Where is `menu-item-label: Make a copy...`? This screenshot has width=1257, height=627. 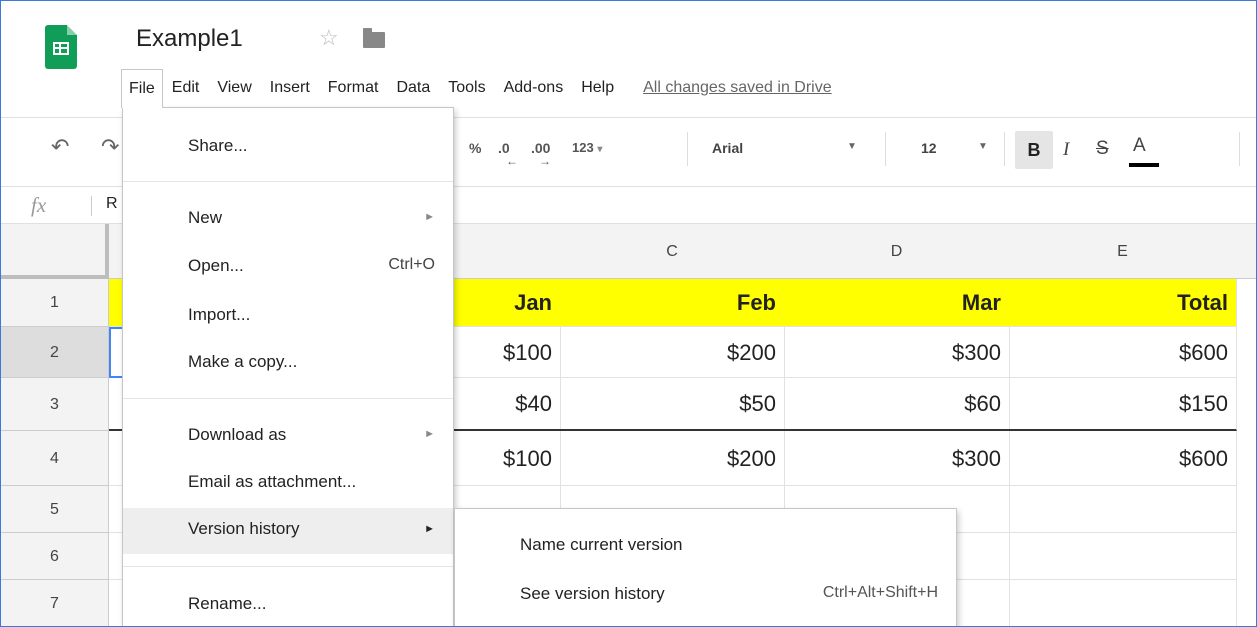 menu-item-label: Make a copy... is located at coordinates (243, 361).